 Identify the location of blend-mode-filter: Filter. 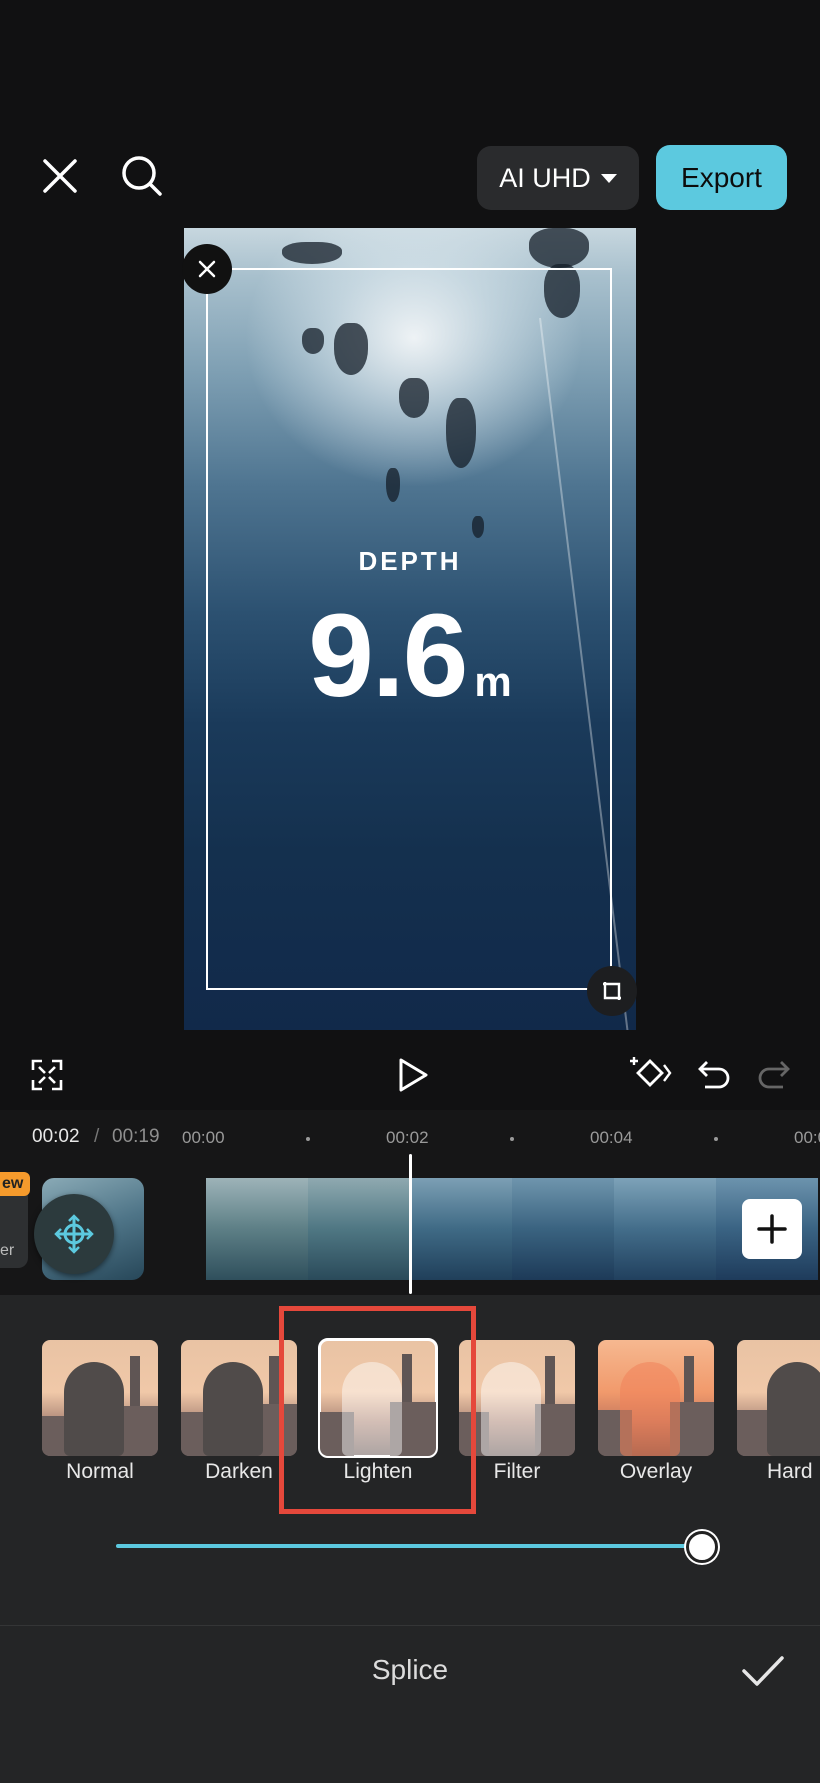
(517, 1415).